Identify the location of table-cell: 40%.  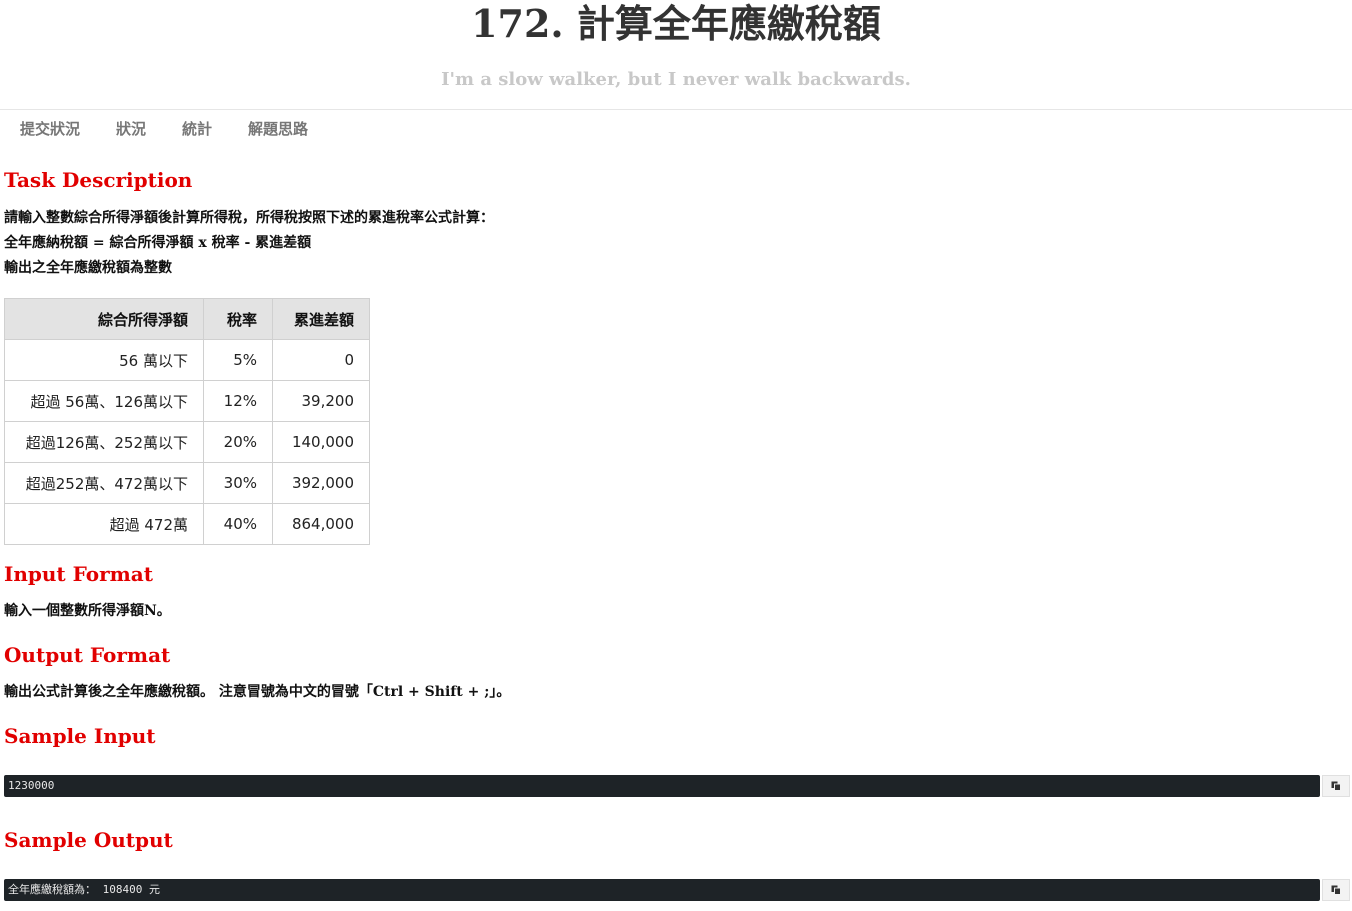
(238, 524).